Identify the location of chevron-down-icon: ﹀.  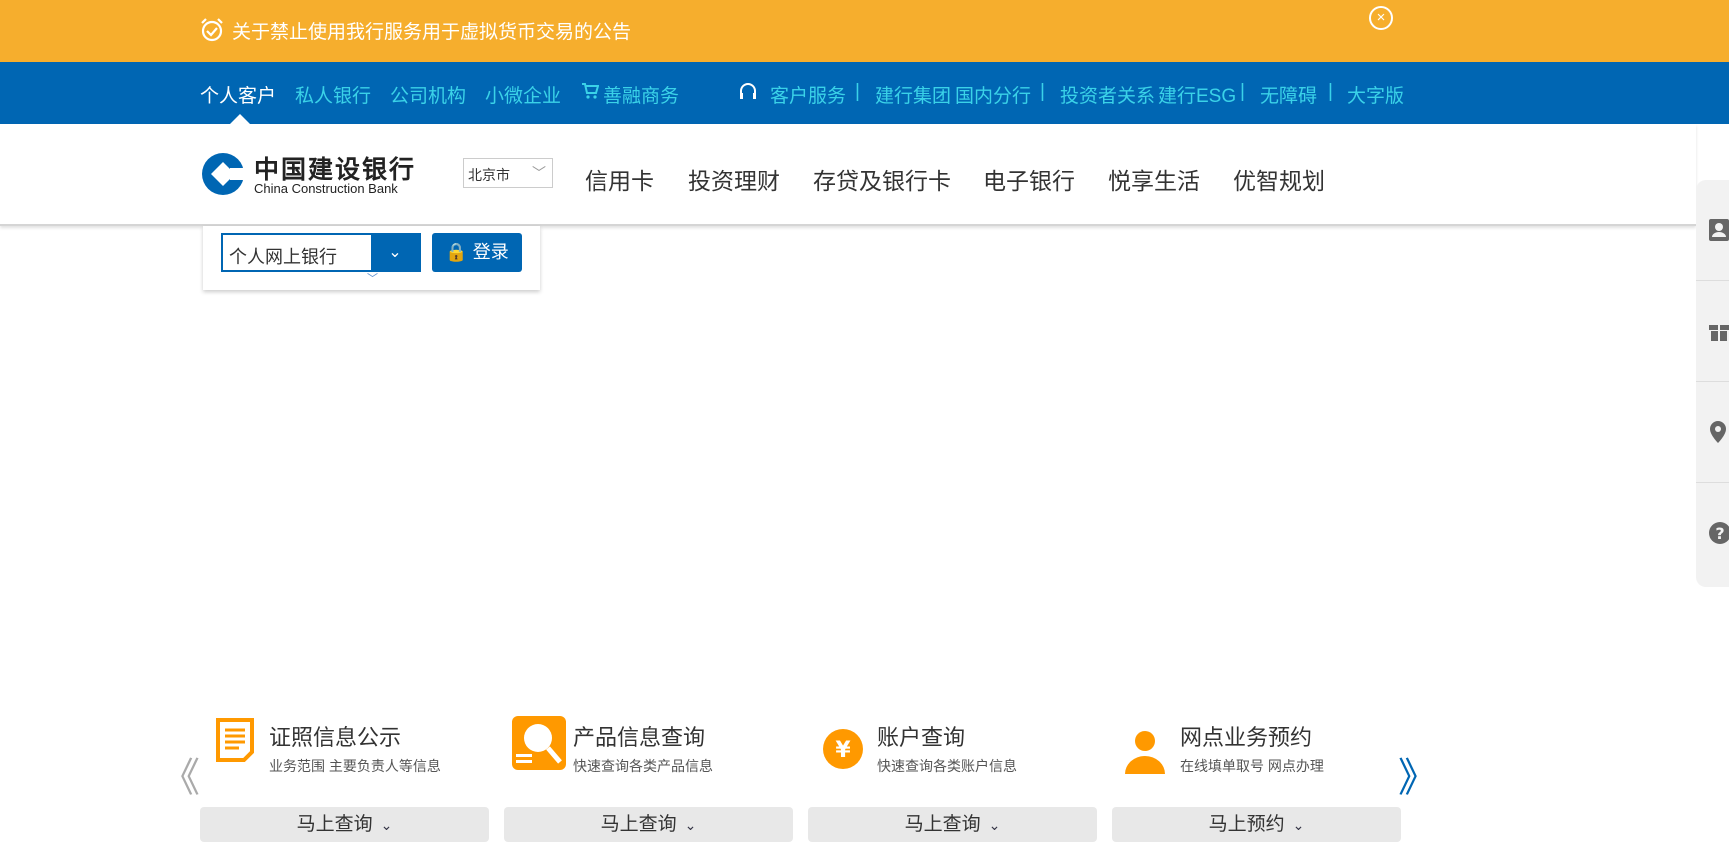
(539, 173).